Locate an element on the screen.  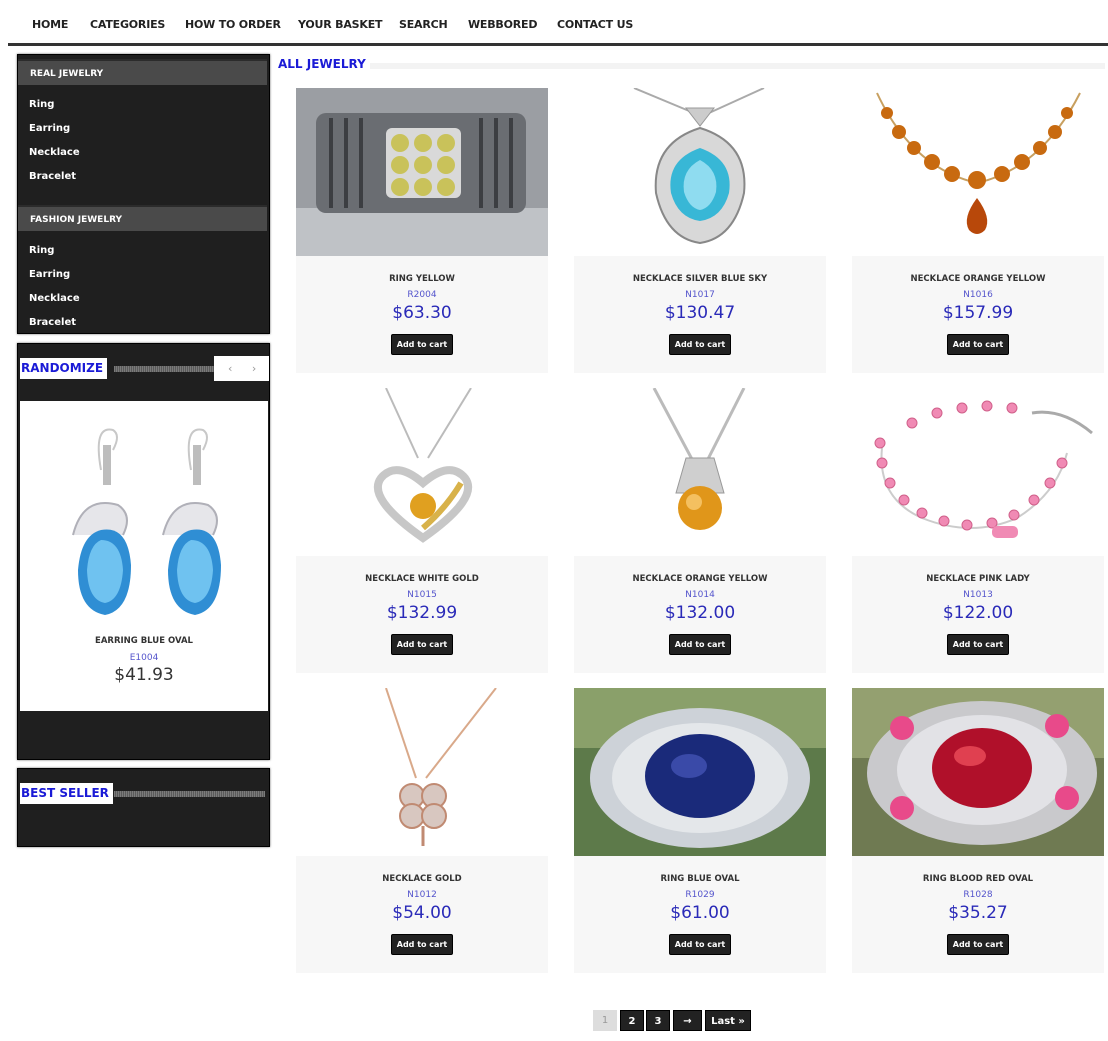
product-price: $132.00 is located at coordinates (700, 613).